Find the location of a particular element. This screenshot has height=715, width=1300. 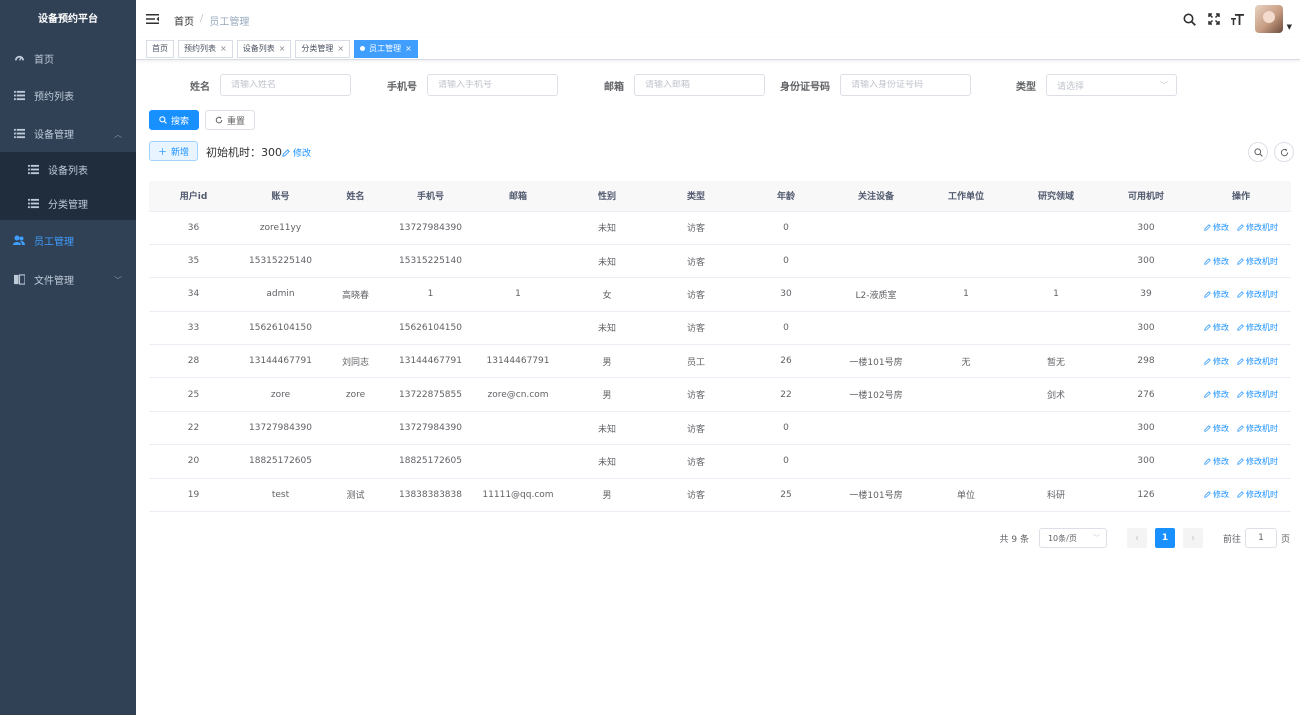

caret-down-icon: ▼ is located at coordinates (1289, 27).